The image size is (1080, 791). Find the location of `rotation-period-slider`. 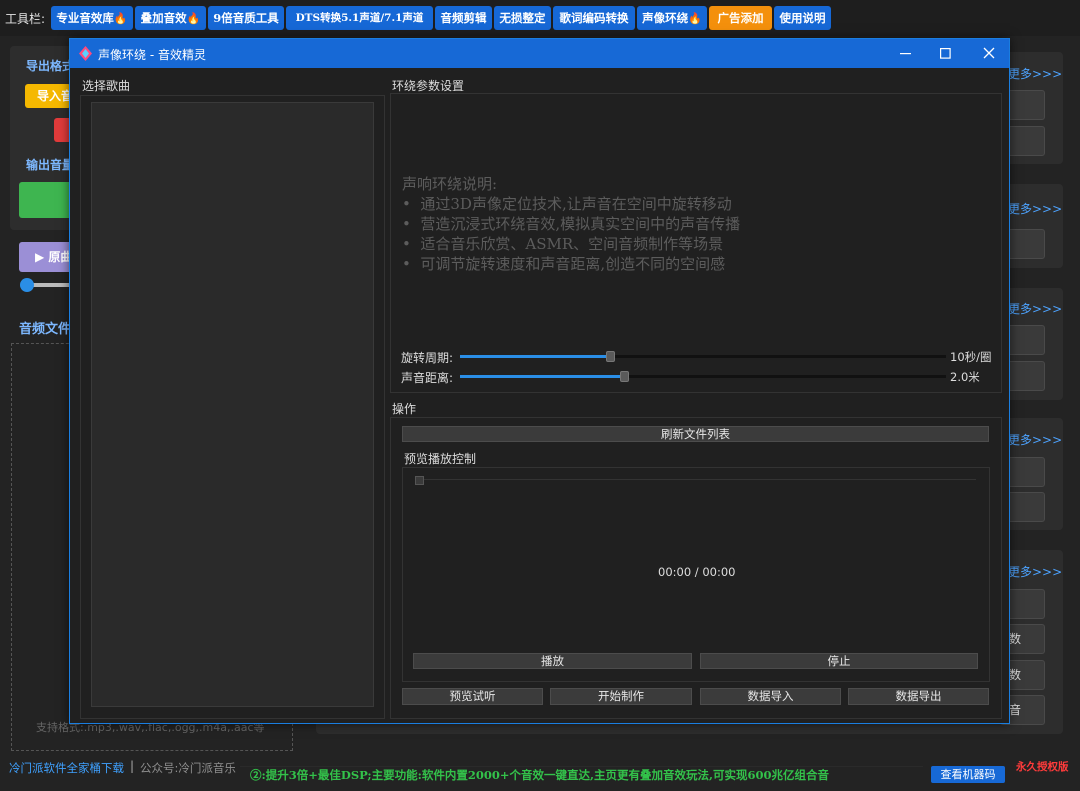

rotation-period-slider is located at coordinates (703, 356).